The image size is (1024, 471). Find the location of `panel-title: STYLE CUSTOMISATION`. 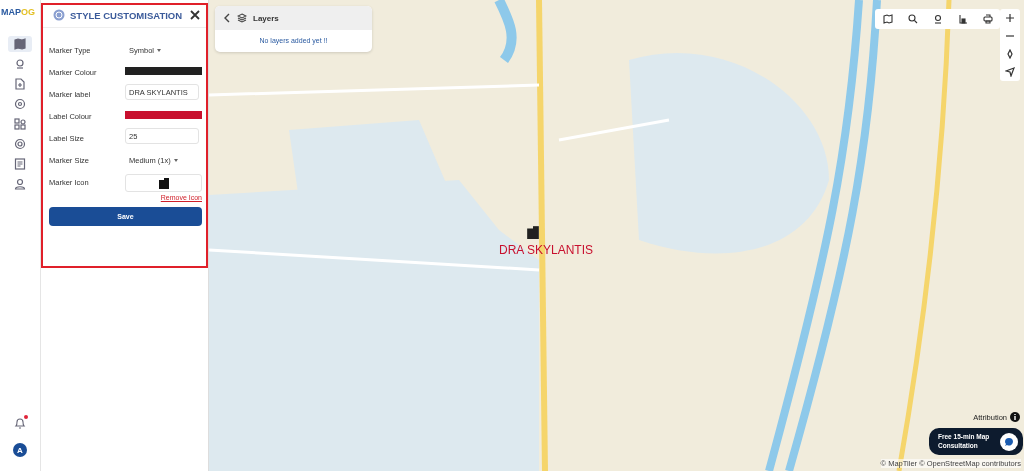

panel-title: STYLE CUSTOMISATION is located at coordinates (127, 15).